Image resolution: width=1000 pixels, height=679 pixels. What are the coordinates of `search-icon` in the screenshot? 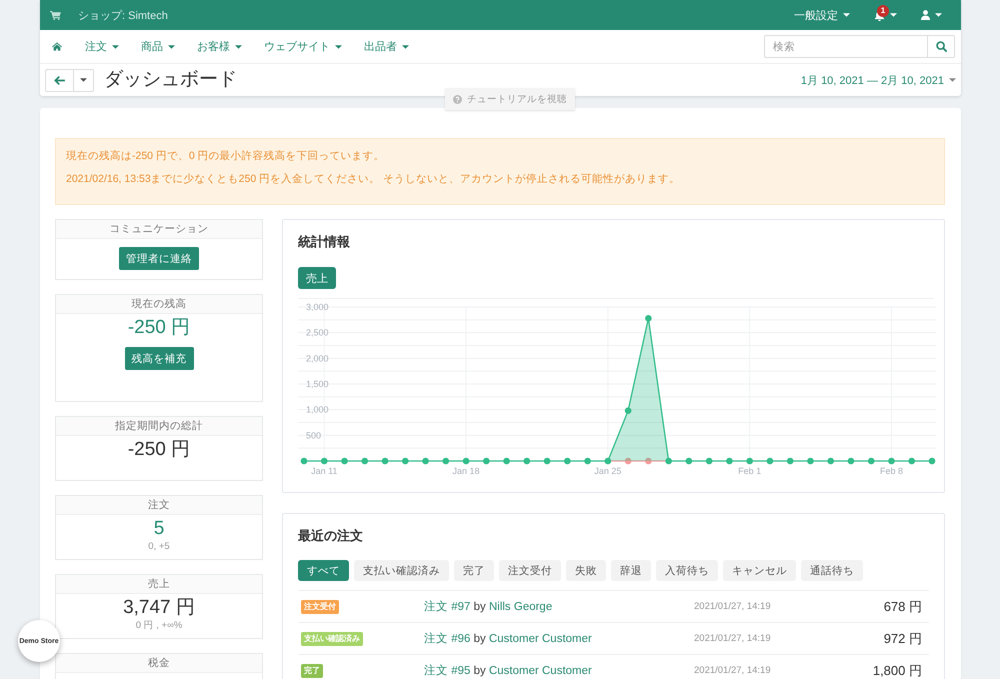 It's located at (941, 46).